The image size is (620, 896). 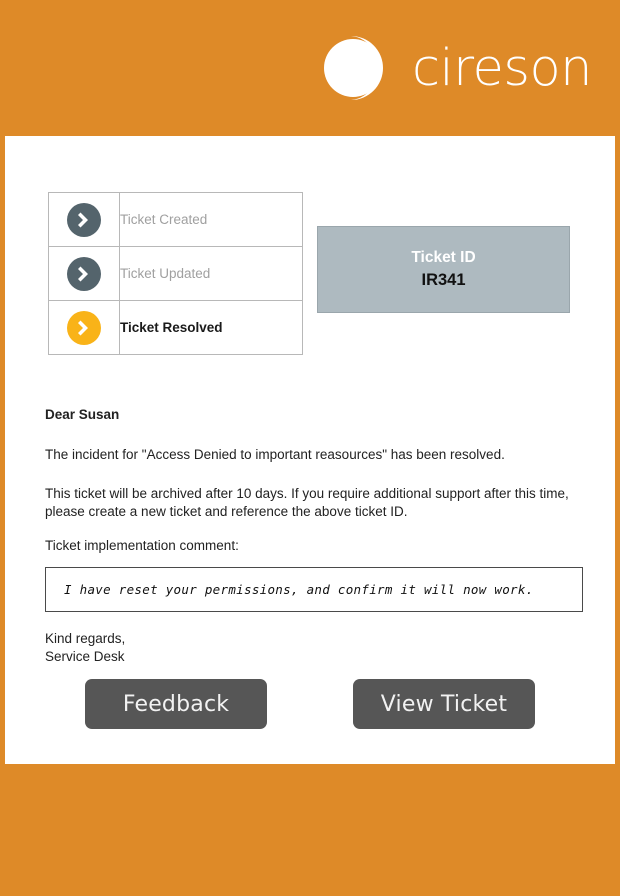 I want to click on ticket-id-label: Ticket ID, so click(x=443, y=257).